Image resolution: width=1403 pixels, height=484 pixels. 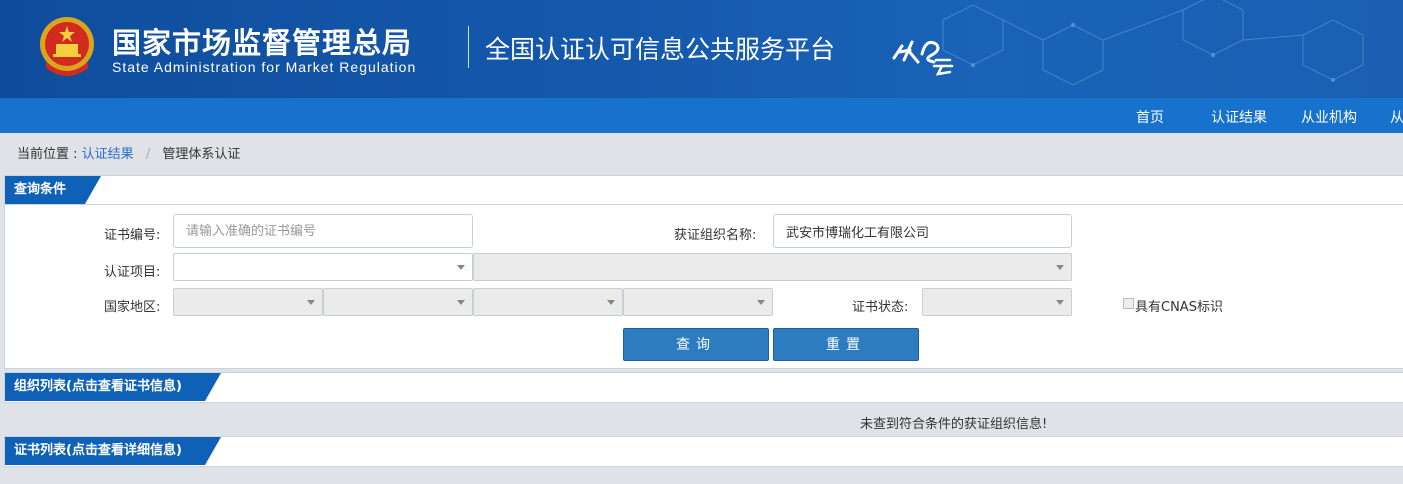 I want to click on breadcrumb: 当前位置 : 认证结果 / 管理体系认证, so click(x=128, y=152).